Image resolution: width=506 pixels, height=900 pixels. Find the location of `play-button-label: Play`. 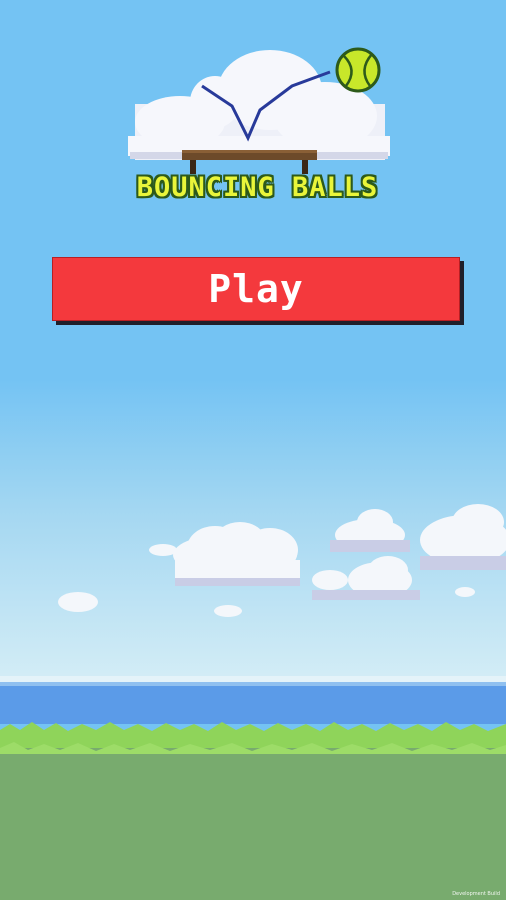

play-button-label: Play is located at coordinates (256, 289).